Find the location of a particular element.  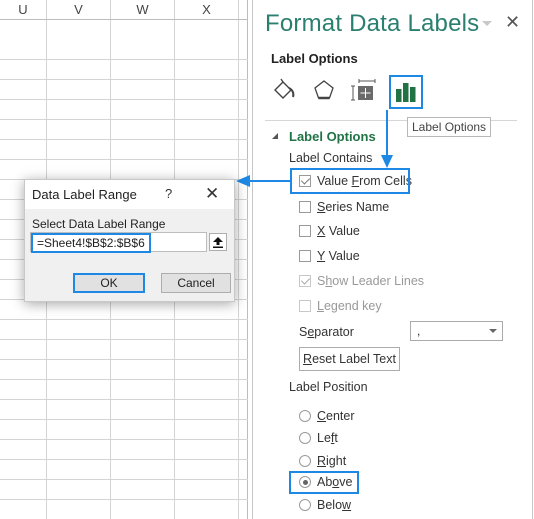

column-header-v: V is located at coordinates (78, 9).